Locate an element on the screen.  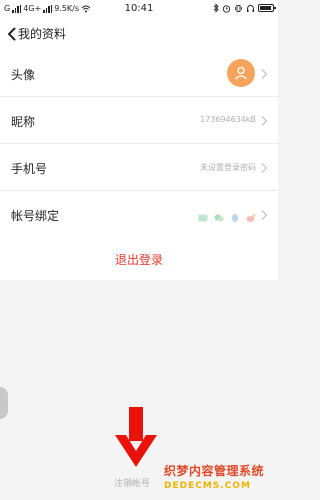
message-icon is located at coordinates (203, 215).